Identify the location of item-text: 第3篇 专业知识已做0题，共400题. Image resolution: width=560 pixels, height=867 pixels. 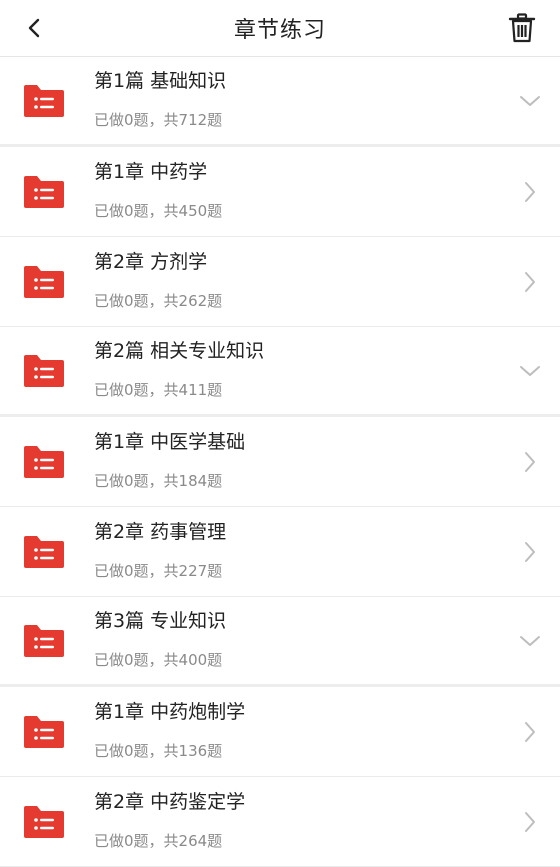
(303, 639).